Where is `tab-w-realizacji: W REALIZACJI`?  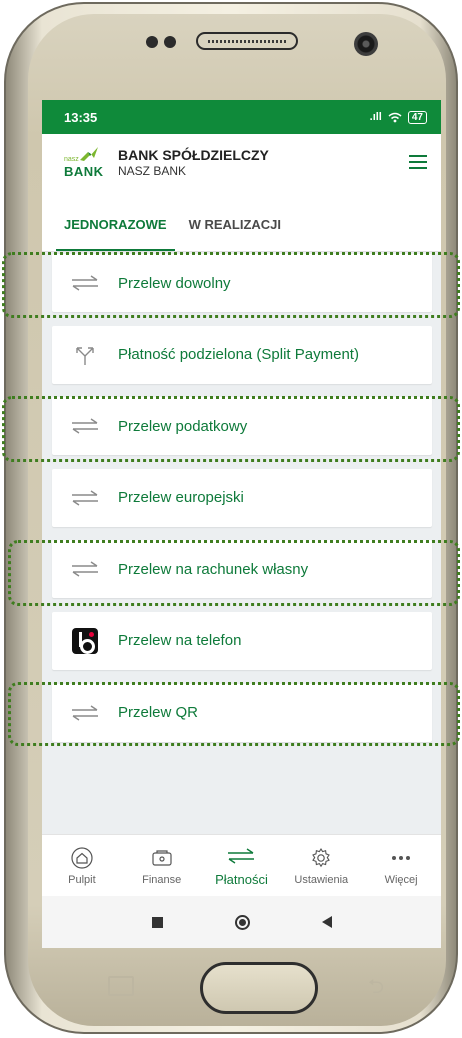
tab-w-realizacji: W REALIZACJI is located at coordinates (235, 234).